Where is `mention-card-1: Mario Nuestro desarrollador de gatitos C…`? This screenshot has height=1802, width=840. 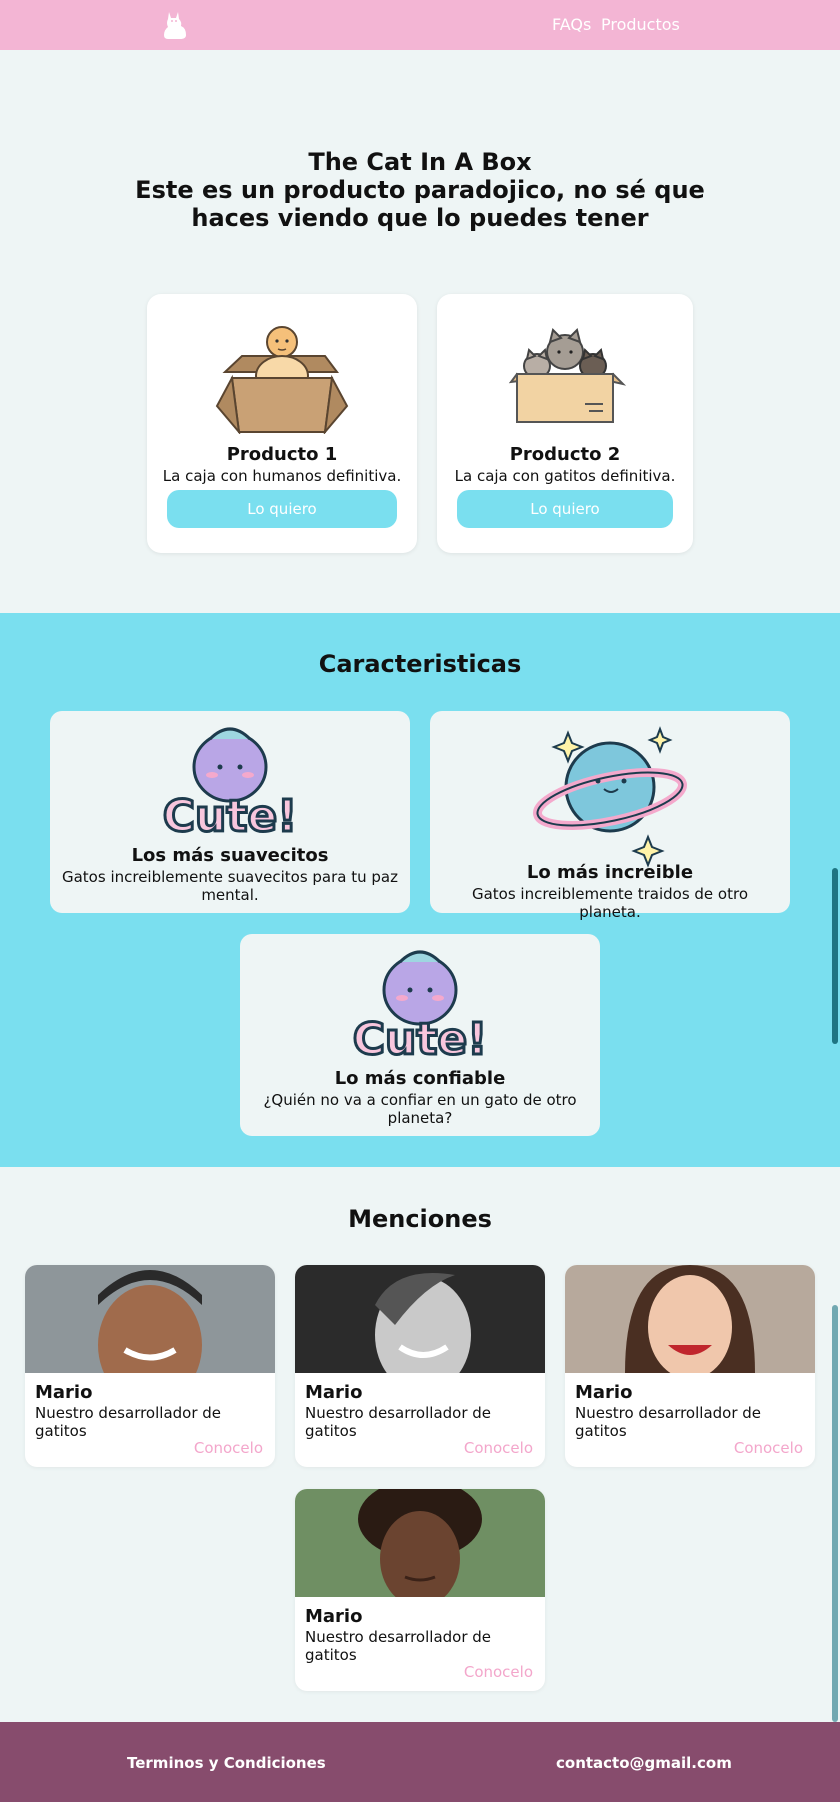
mention-card-1: Mario Nuestro desarrollador de gatitos C… is located at coordinates (150, 1366).